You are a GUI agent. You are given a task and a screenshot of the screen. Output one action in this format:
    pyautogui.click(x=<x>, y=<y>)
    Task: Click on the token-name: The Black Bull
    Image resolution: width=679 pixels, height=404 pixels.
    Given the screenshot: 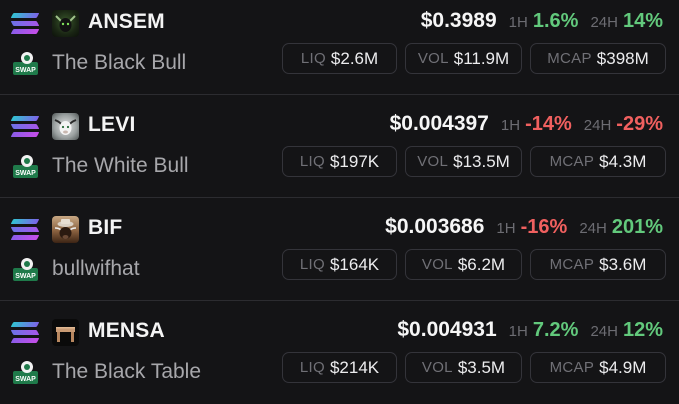 What is the action you would take?
    pyautogui.click(x=119, y=62)
    